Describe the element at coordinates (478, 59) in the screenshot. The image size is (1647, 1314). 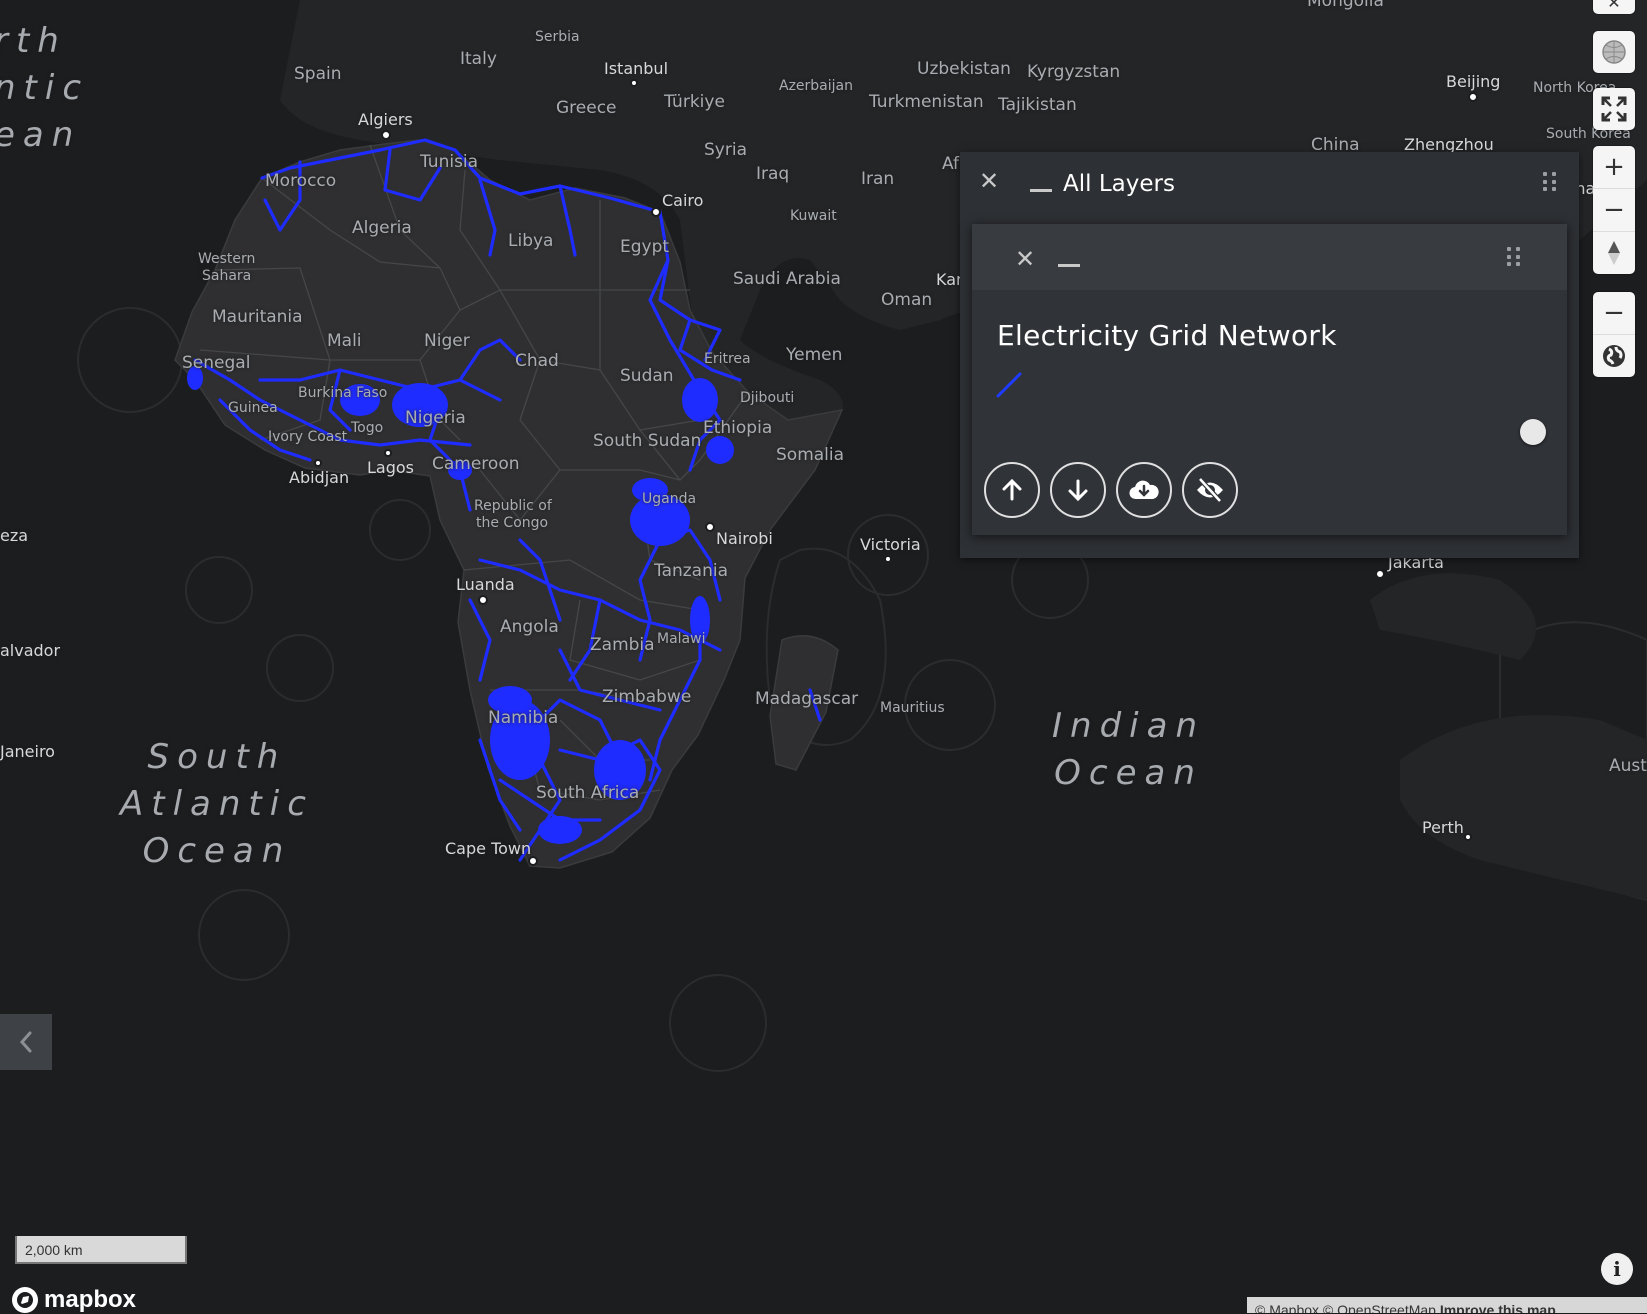
I see `country-label: Italy` at that location.